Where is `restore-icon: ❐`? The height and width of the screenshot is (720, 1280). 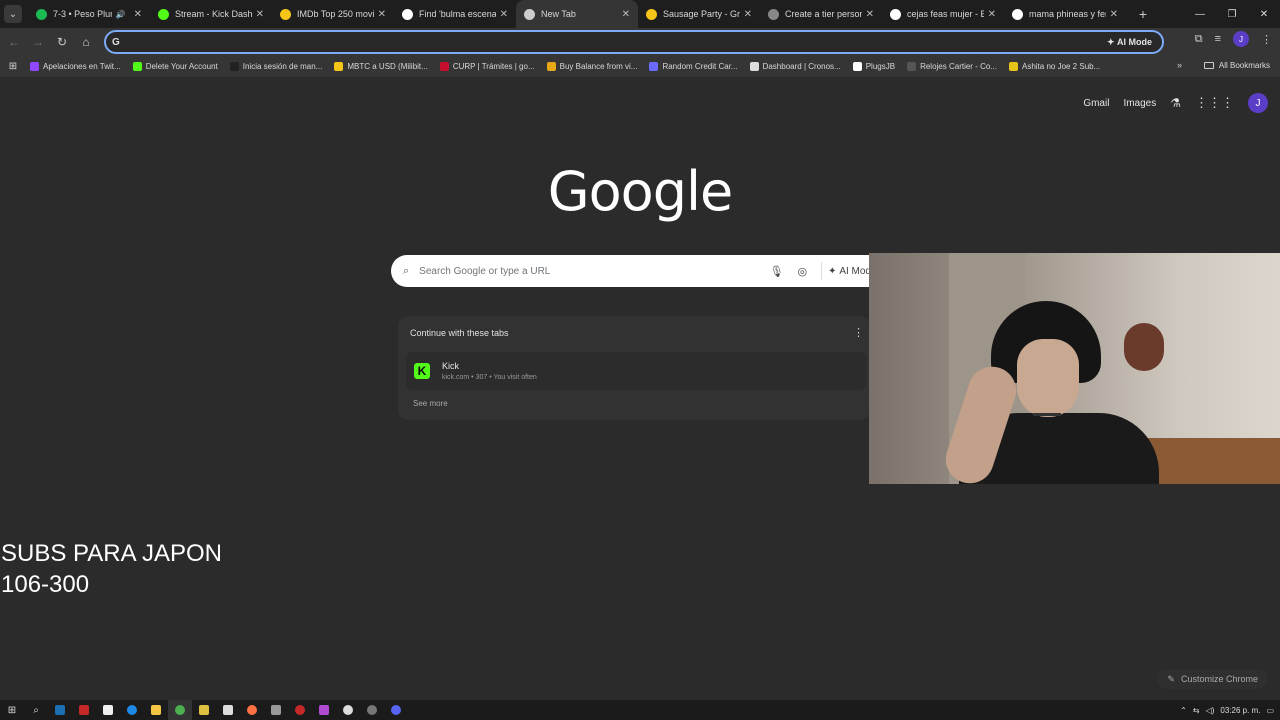 restore-icon: ❐ is located at coordinates (1232, 14).